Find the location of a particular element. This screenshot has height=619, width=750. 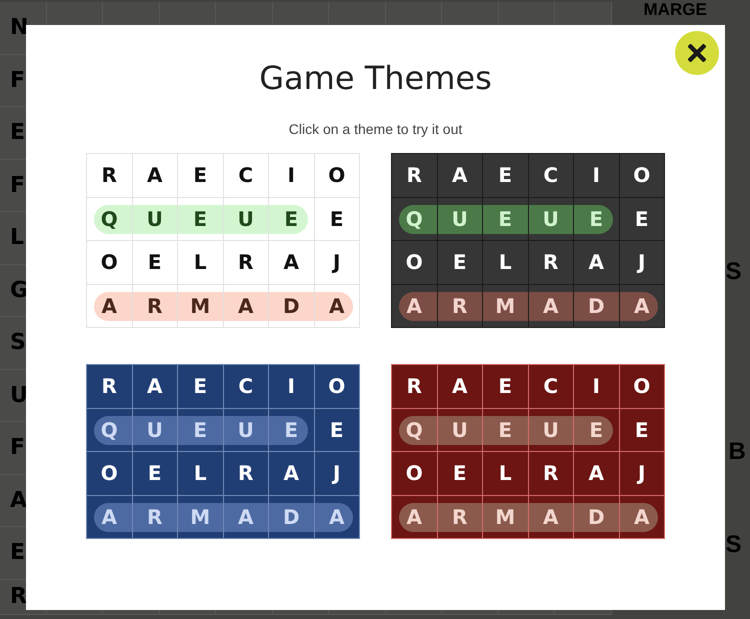

dialog-subtitle: Click on a theme to try it out is located at coordinates (375, 129).